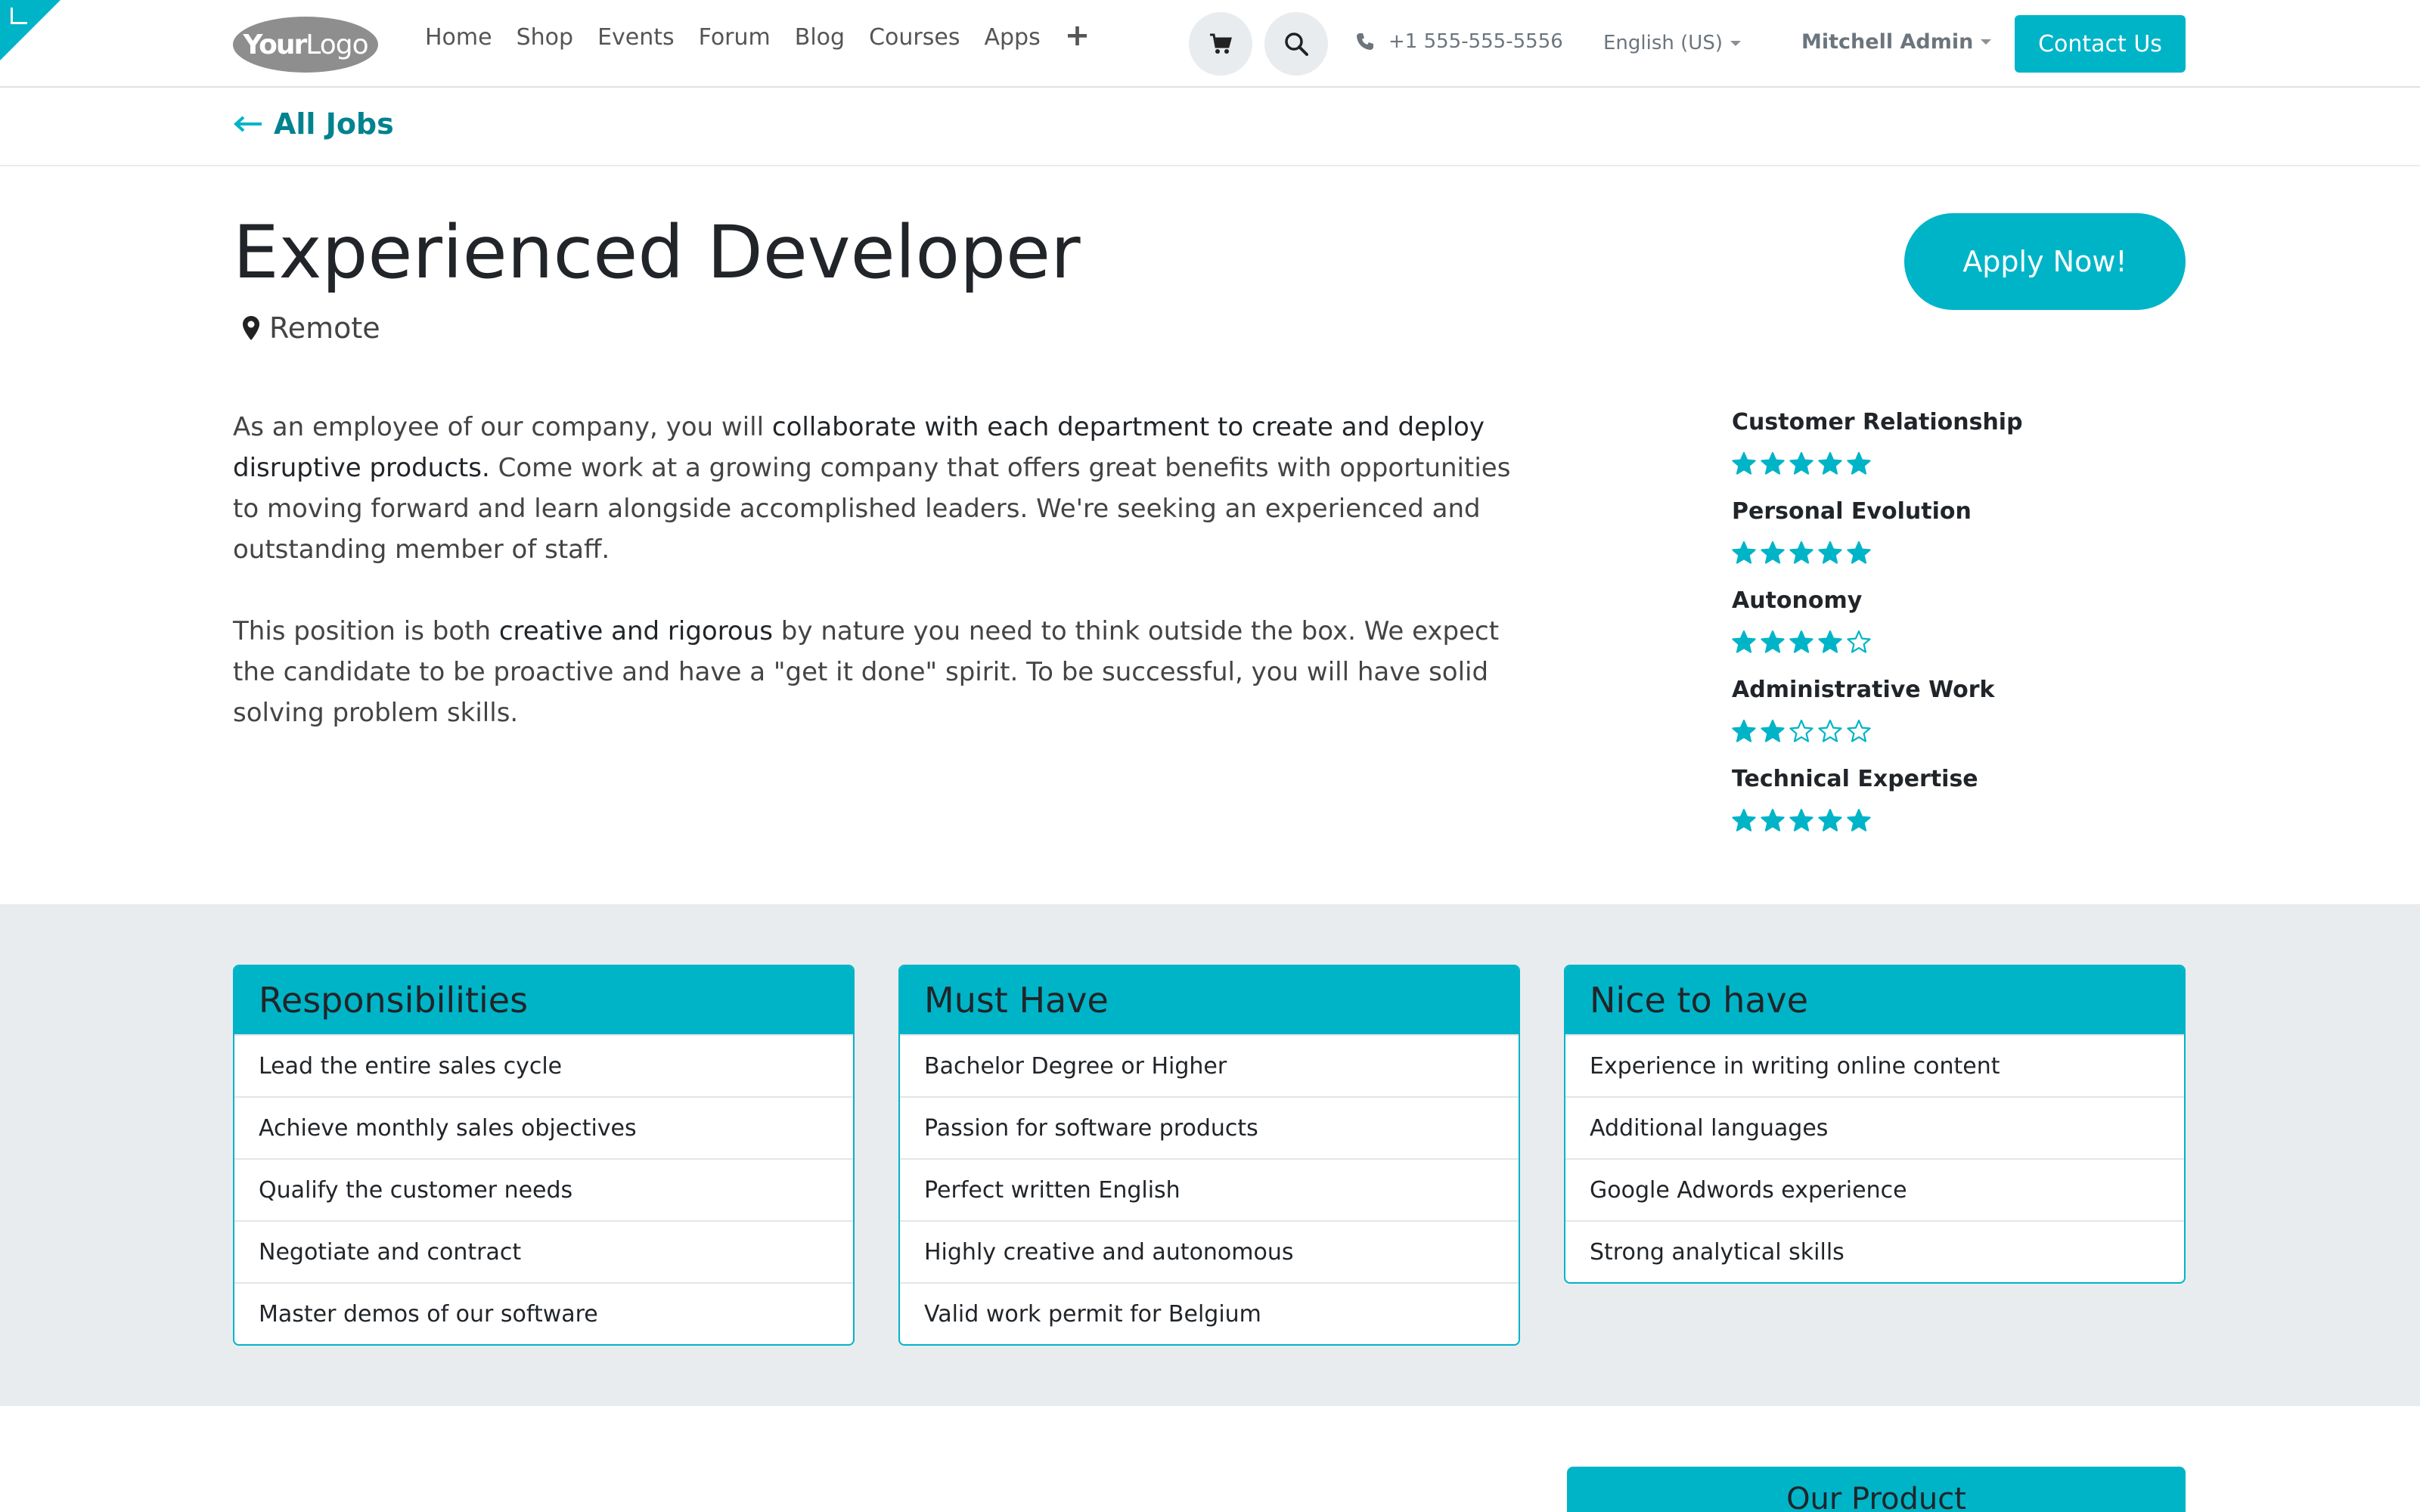 The image size is (2420, 1512). I want to click on rating-autonomy: Autonomy, so click(1921, 628).